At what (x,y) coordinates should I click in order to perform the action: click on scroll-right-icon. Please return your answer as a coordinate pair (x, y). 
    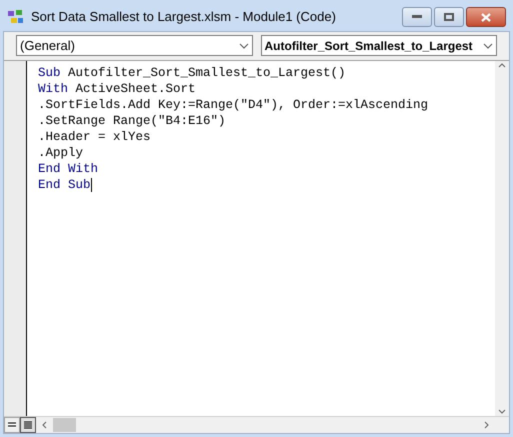
    Looking at the image, I should click on (486, 425).